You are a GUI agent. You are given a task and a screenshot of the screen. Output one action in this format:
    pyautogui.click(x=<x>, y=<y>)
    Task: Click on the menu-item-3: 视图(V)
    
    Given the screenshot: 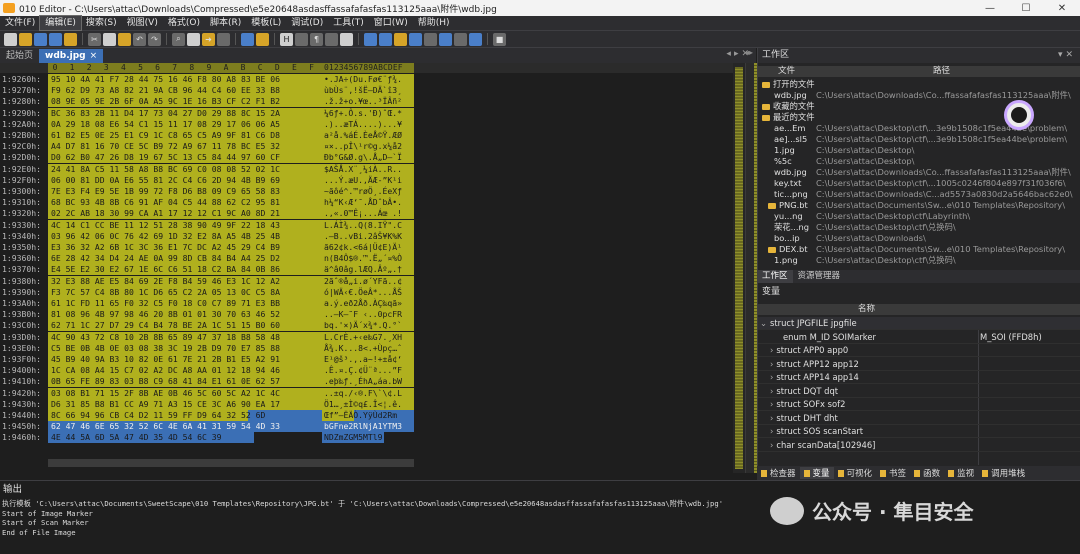 What is the action you would take?
    pyautogui.click(x=142, y=23)
    